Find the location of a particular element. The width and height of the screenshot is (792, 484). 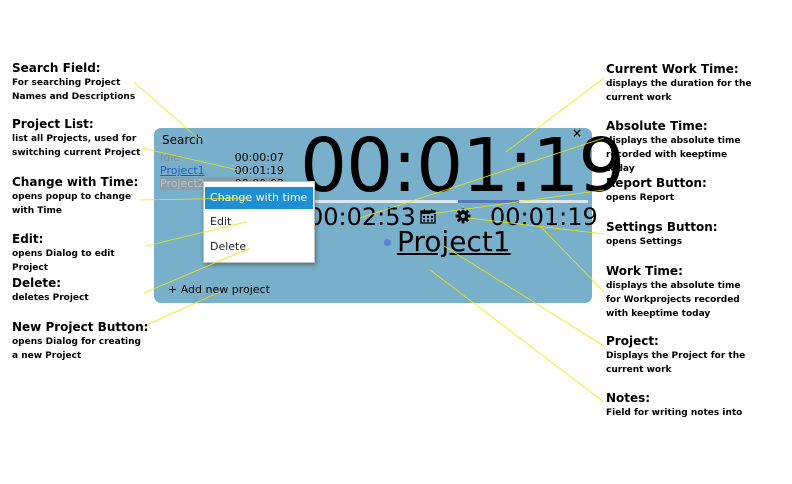

annotation-title: Notes: is located at coordinates (628, 398).